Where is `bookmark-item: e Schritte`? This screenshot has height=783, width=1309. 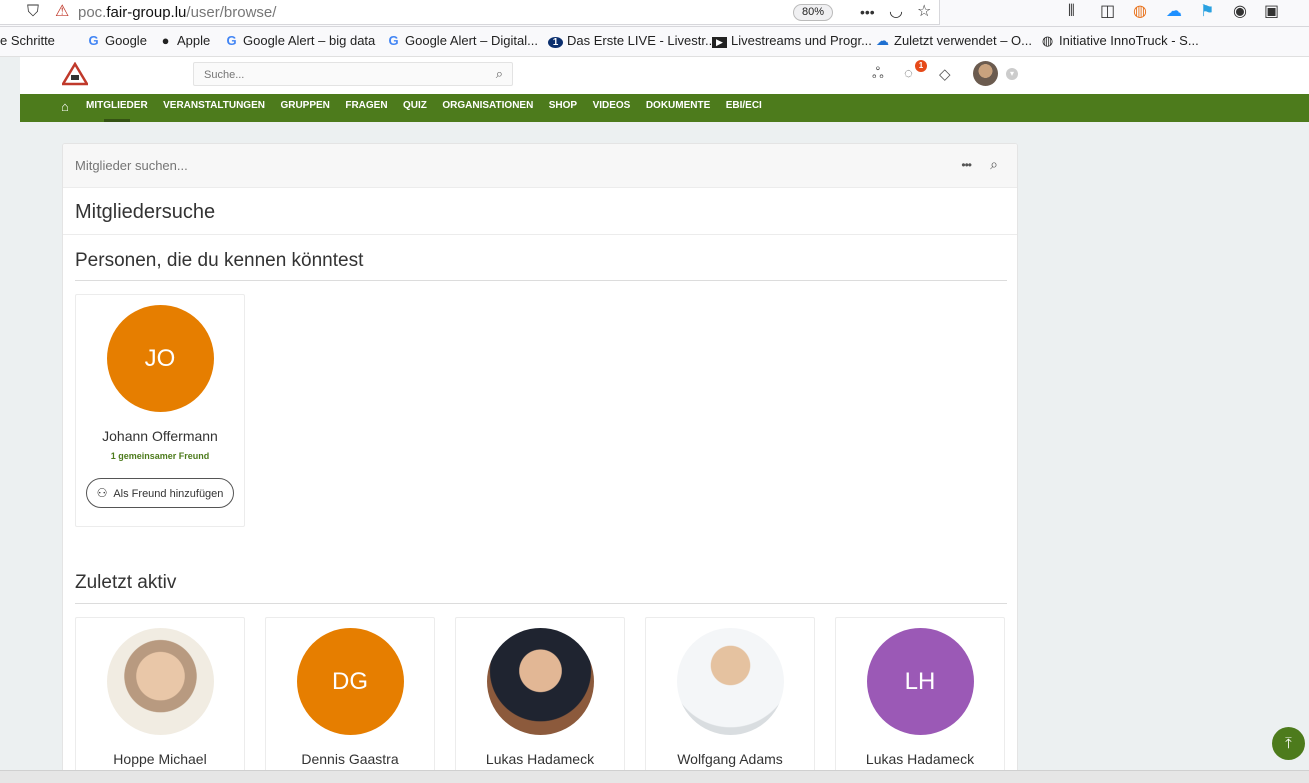 bookmark-item: e Schritte is located at coordinates (27, 40).